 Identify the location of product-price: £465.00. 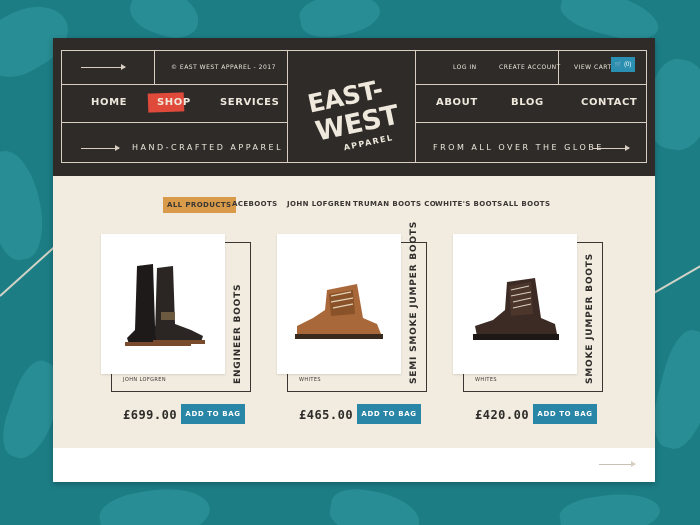
(326, 415).